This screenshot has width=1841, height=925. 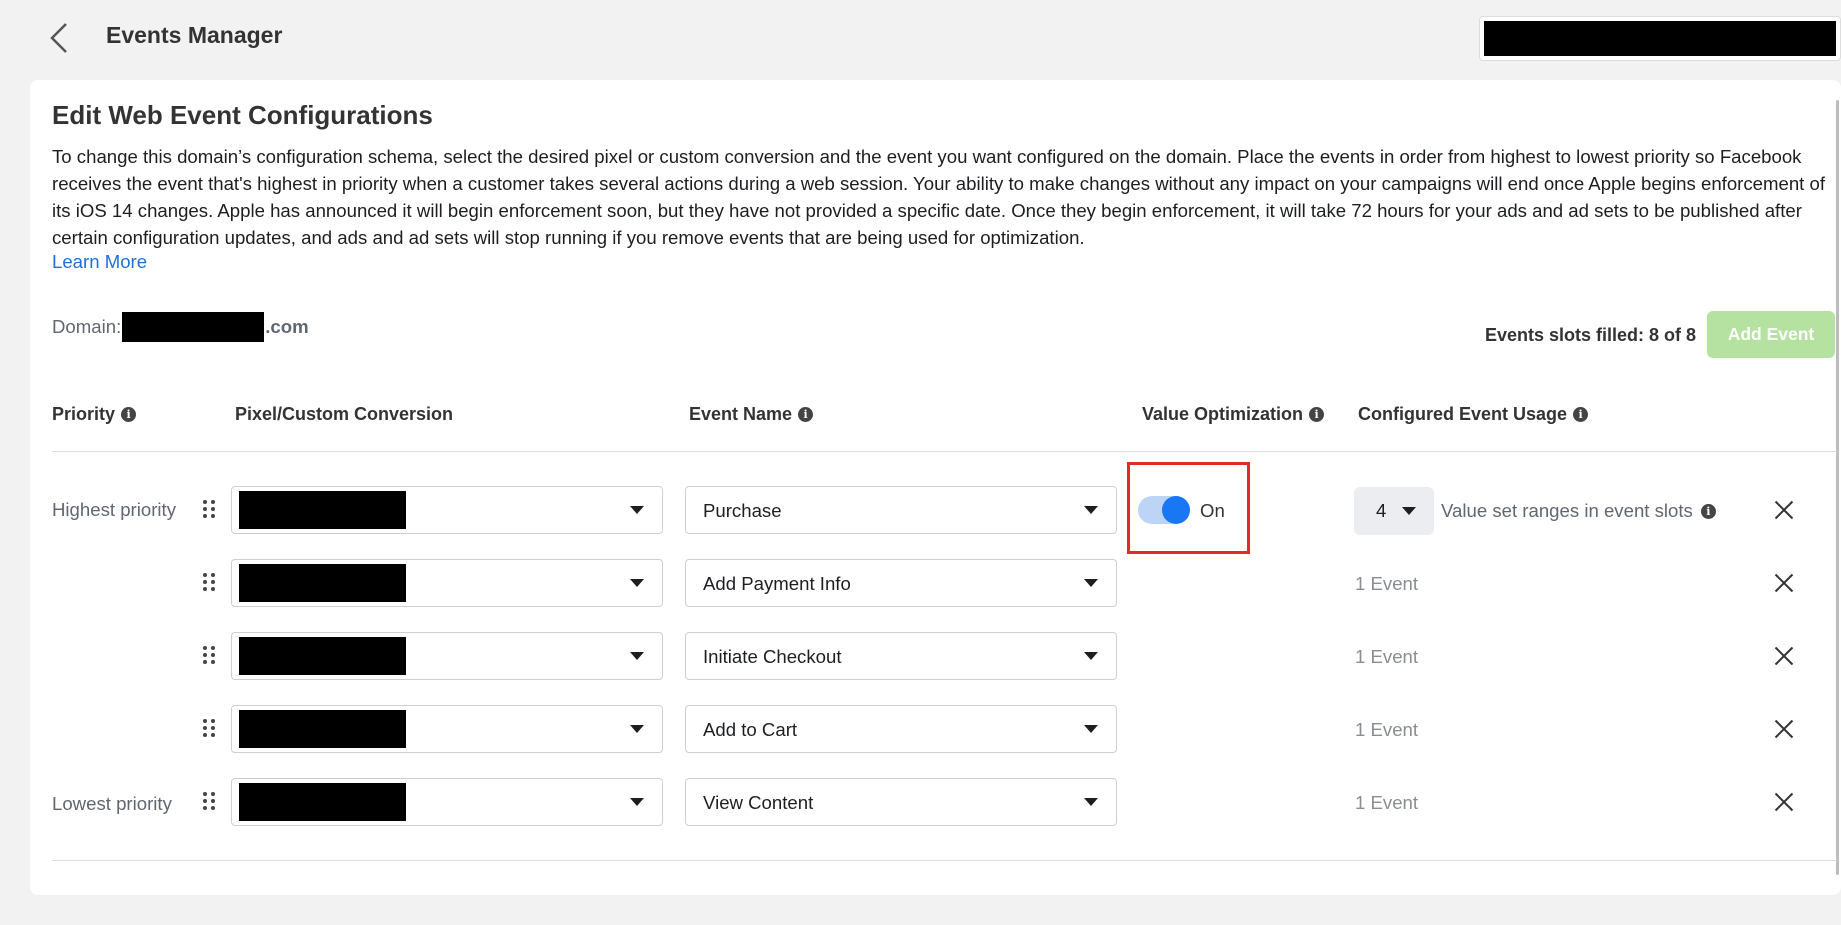 What do you see at coordinates (112, 803) in the screenshot?
I see `lowest-priority-label: Lowest priority` at bounding box center [112, 803].